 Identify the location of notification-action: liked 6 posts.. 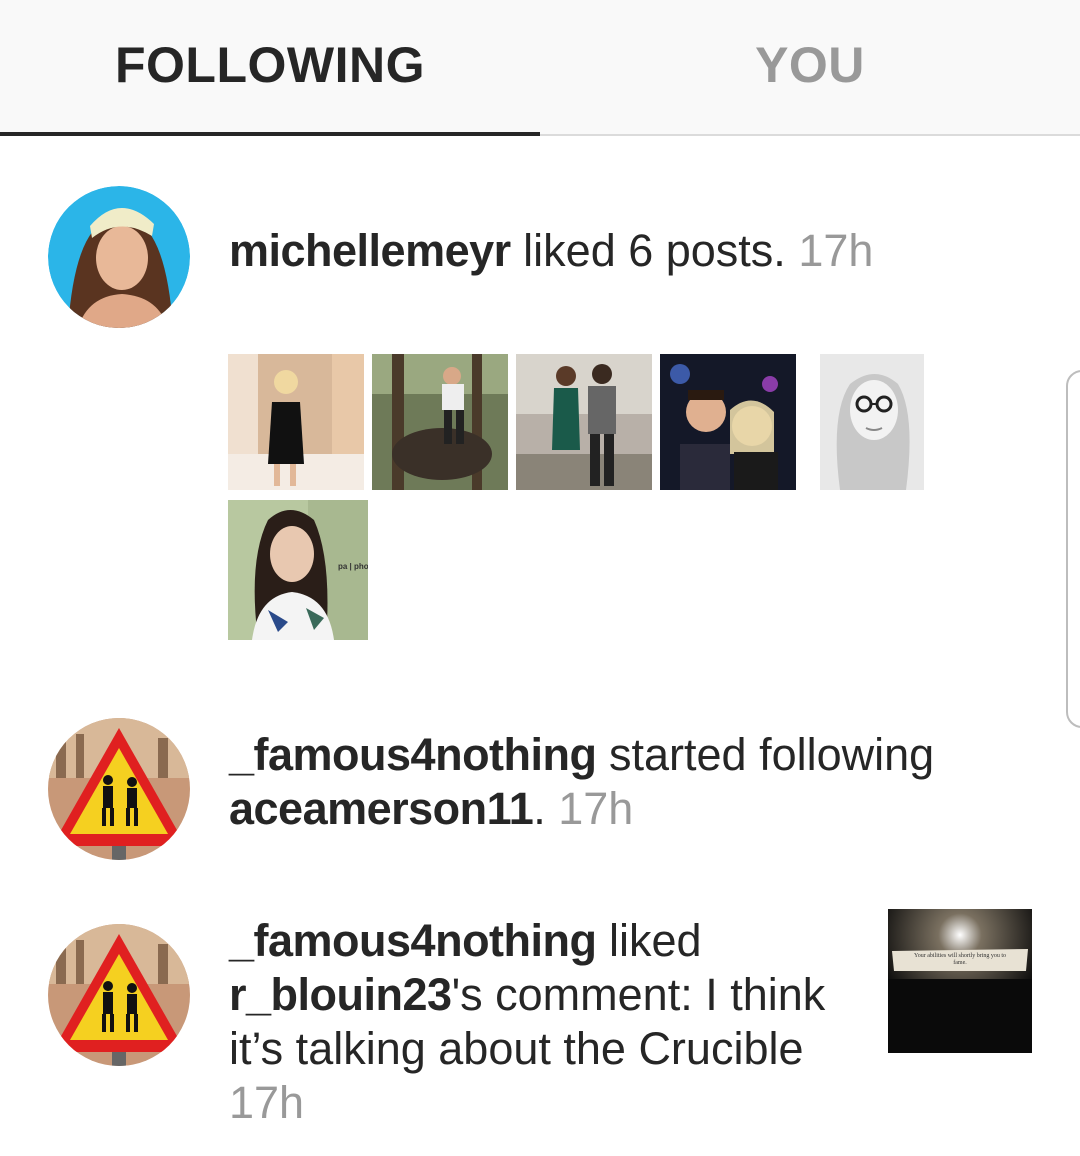
(654, 250).